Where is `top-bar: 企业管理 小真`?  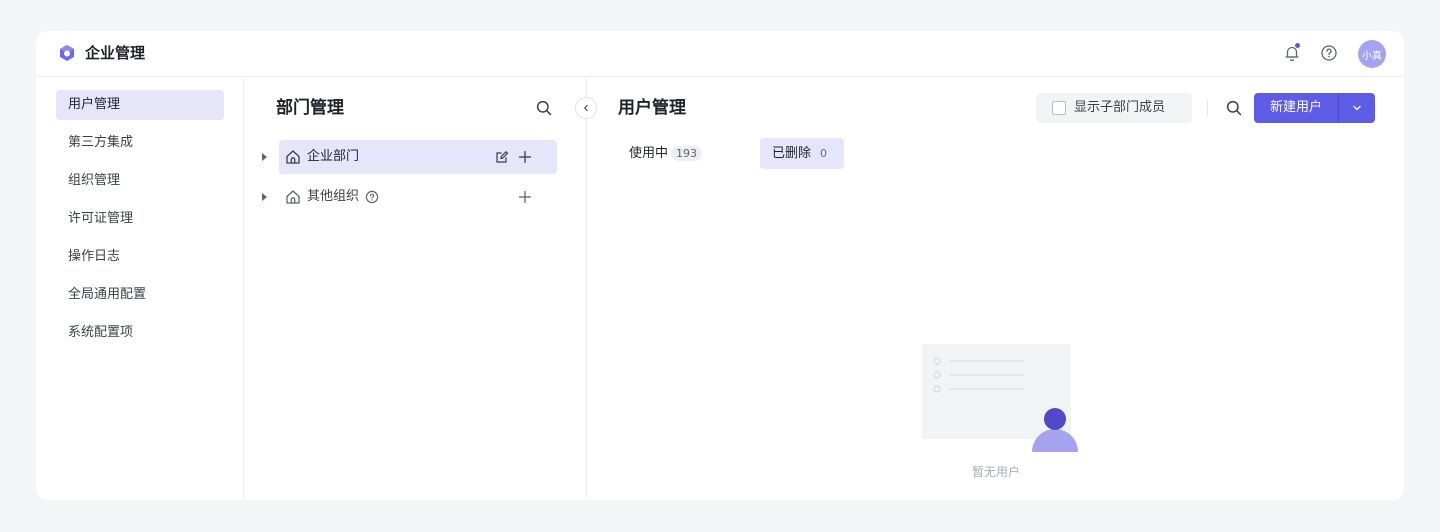 top-bar: 企业管理 小真 is located at coordinates (720, 54).